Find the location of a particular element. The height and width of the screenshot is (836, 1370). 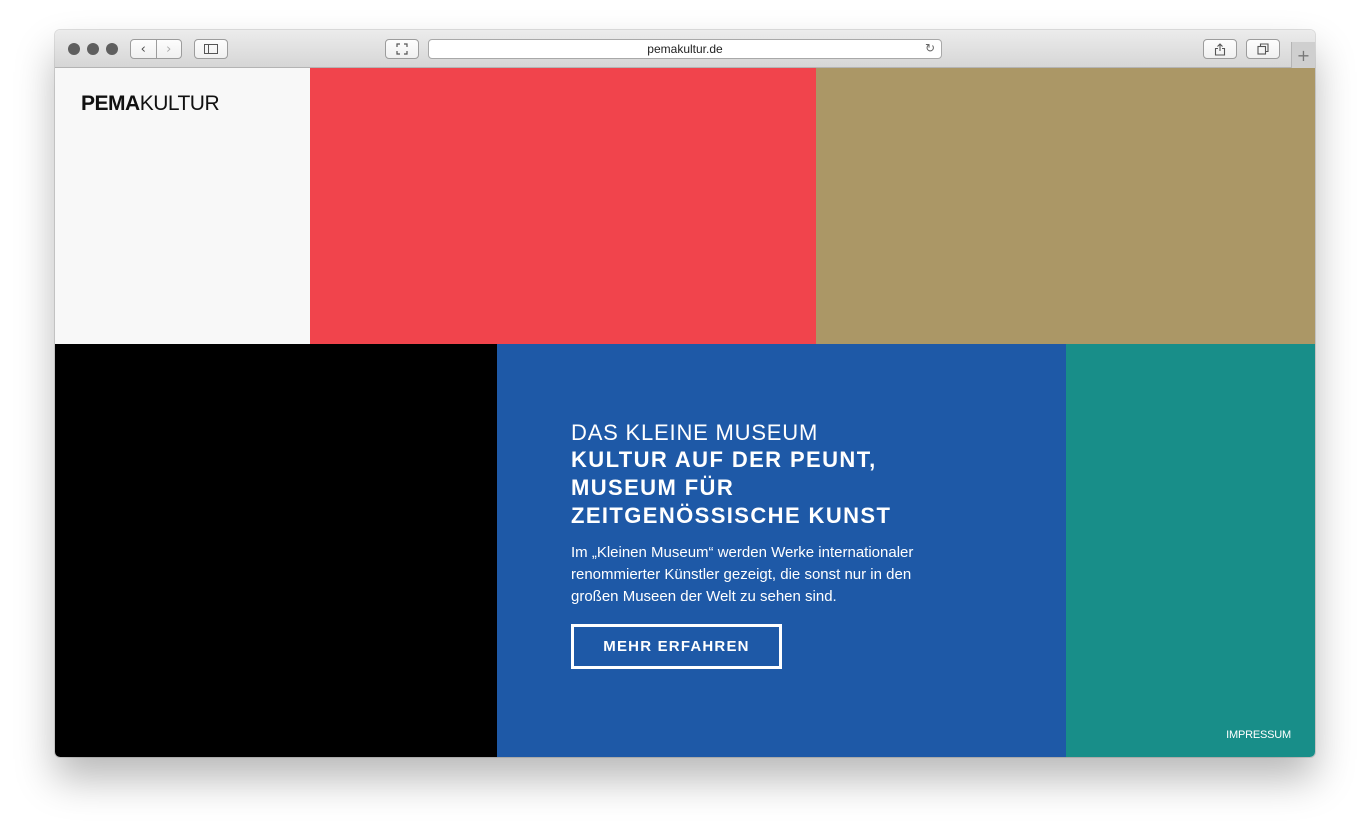

sidebar-icon is located at coordinates (211, 49).